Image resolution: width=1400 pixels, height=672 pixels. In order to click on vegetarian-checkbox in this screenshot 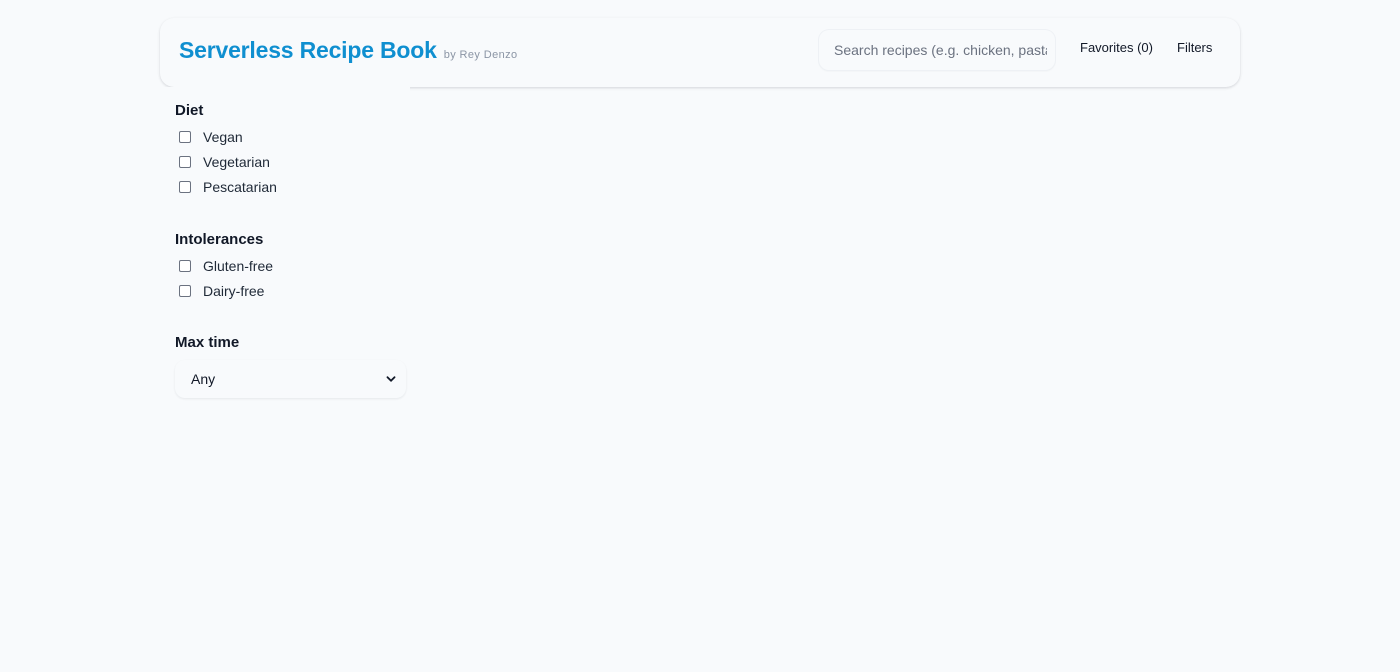, I will do `click(185, 162)`.